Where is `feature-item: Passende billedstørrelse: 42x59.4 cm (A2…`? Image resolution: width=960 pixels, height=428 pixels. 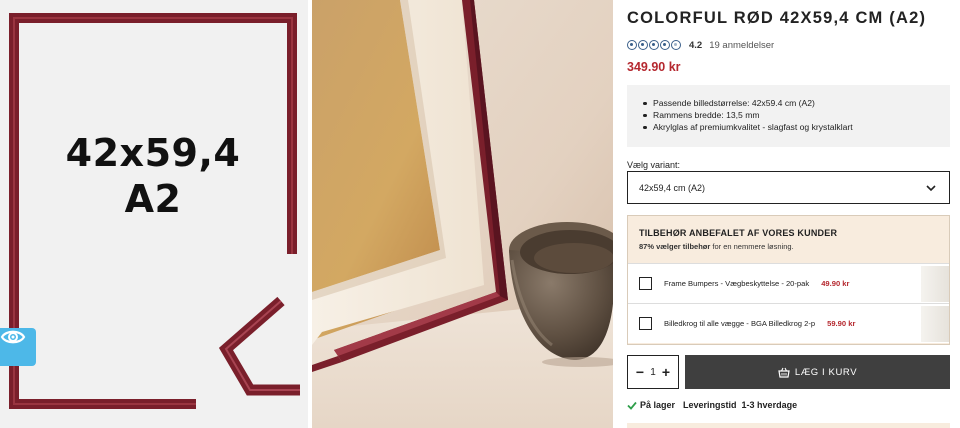 feature-item: Passende billedstørrelse: 42x59.4 cm (A2… is located at coordinates (795, 103).